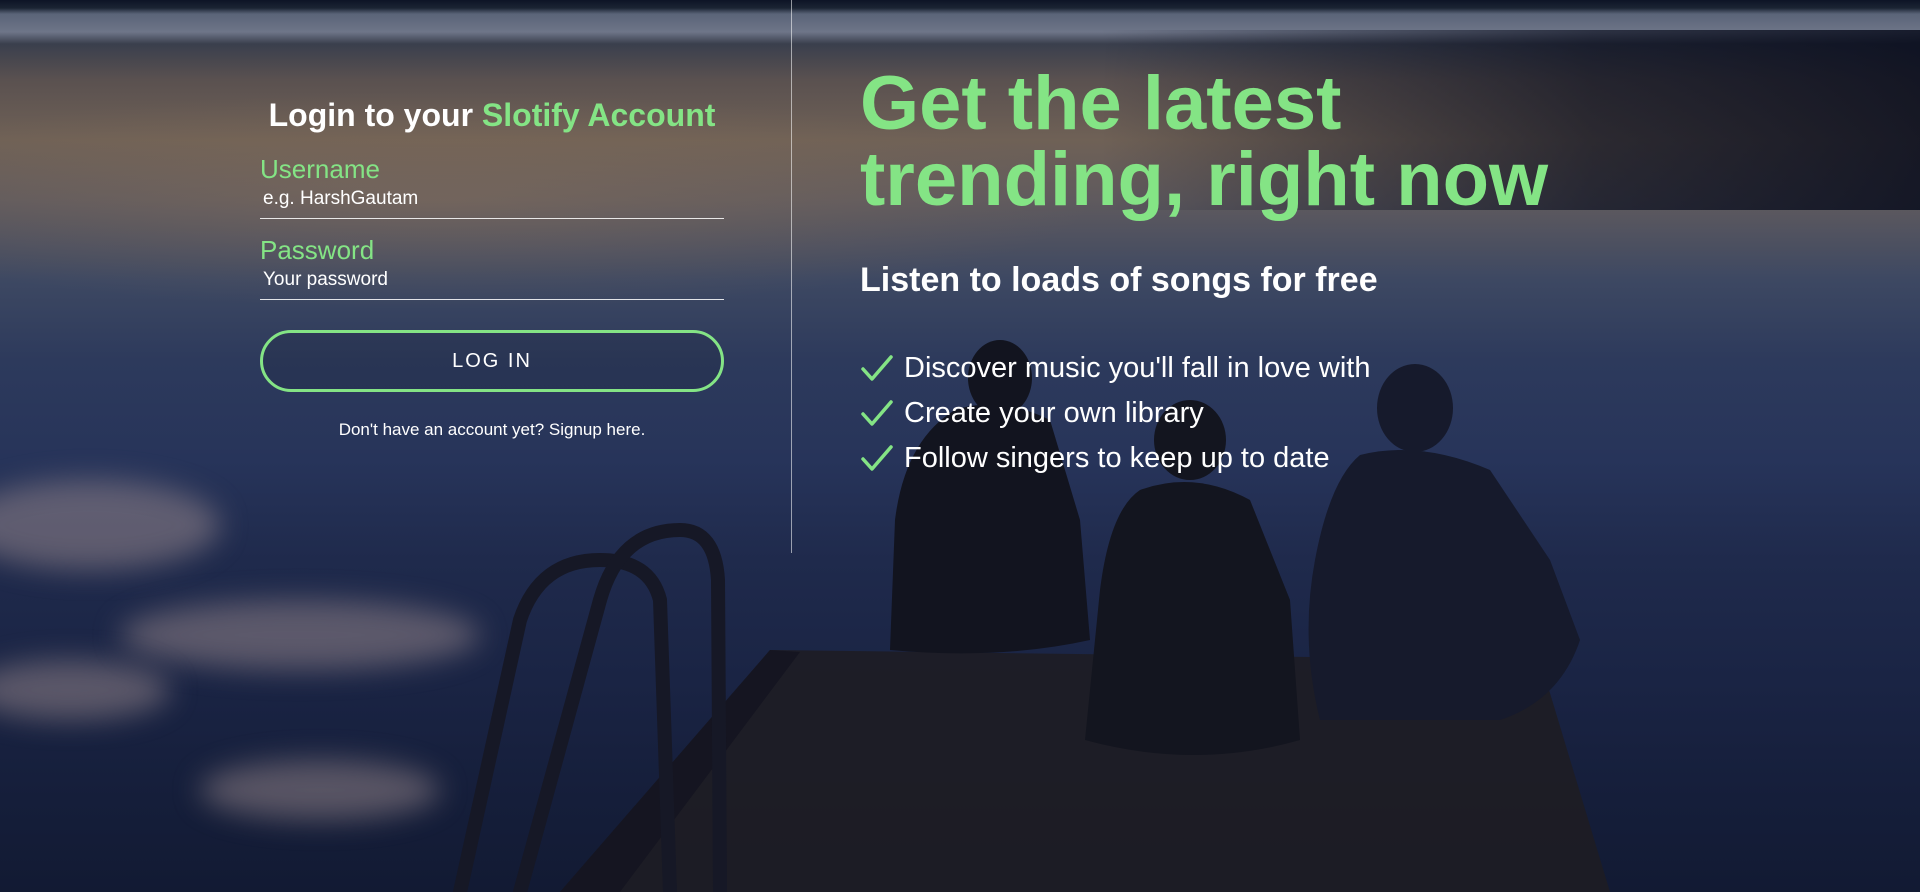 The width and height of the screenshot is (1920, 892). I want to click on feature-item: Create your own library, so click(1360, 413).